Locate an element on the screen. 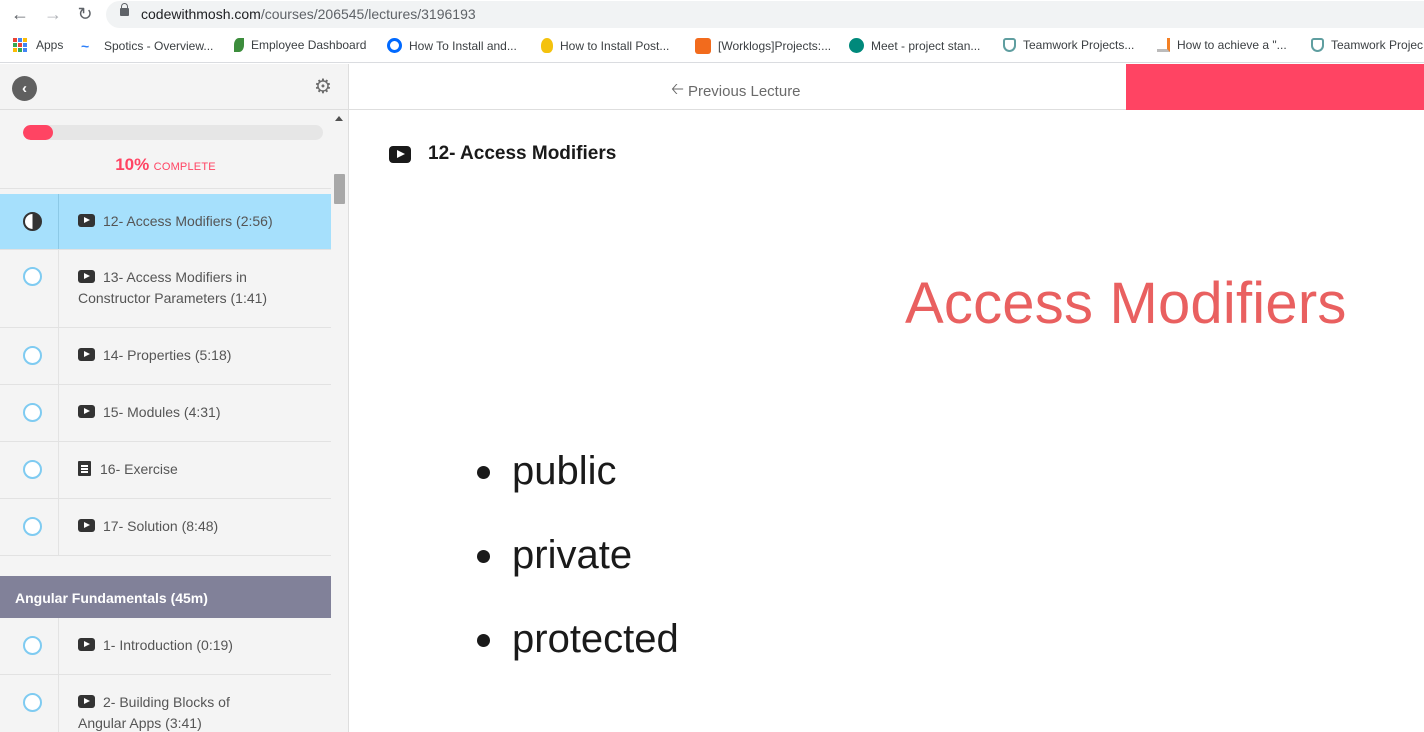 The width and height of the screenshot is (1424, 732). previous-lecture-button: 🡠 Previous Lecture is located at coordinates (736, 91).